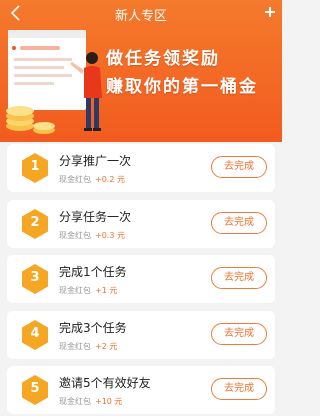 The height and width of the screenshot is (416, 320). I want to click on task-title: 分享推广一次, so click(95, 161).